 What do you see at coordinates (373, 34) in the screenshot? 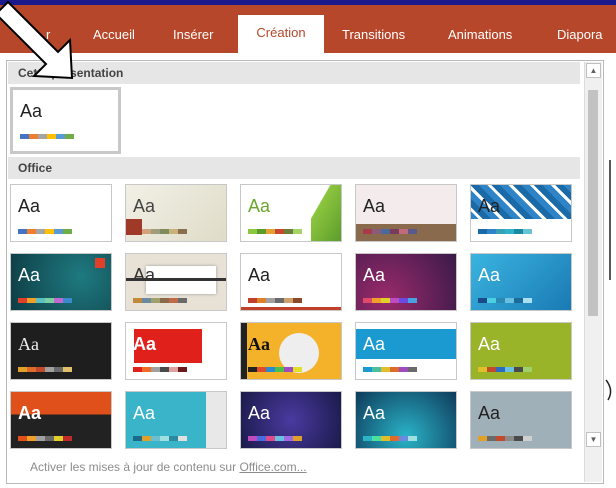
I see `tab-transitions: Transitions` at bounding box center [373, 34].